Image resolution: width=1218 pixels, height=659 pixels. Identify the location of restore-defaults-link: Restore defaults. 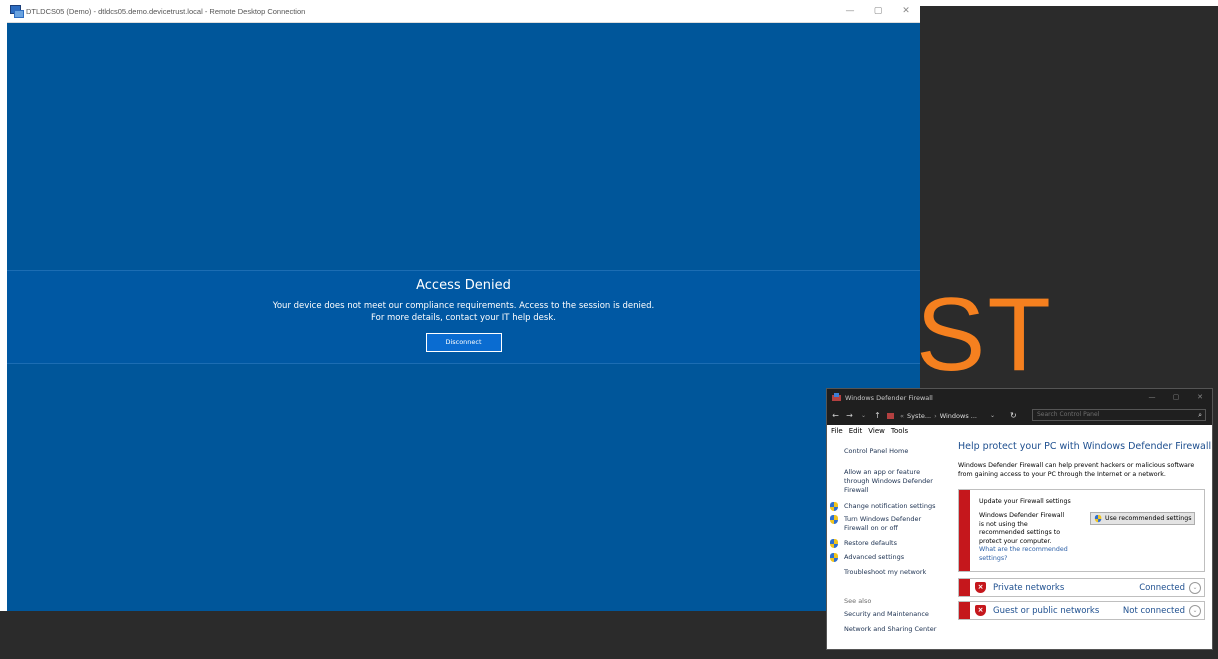
(870, 544).